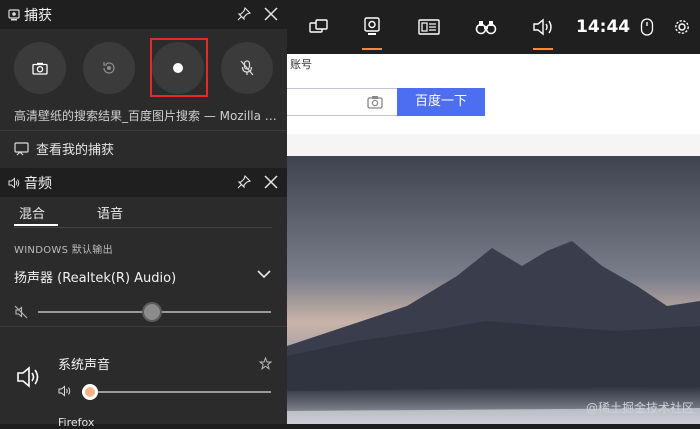 The width and height of the screenshot is (700, 429). Describe the element at coordinates (75, 150) in the screenshot. I see `view-captures-label: 查看我的捕获` at that location.